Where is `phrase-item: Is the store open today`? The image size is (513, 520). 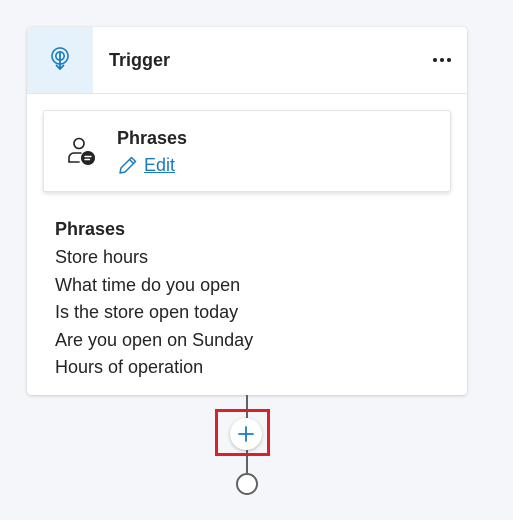
phrase-item: Is the store open today is located at coordinates (147, 312).